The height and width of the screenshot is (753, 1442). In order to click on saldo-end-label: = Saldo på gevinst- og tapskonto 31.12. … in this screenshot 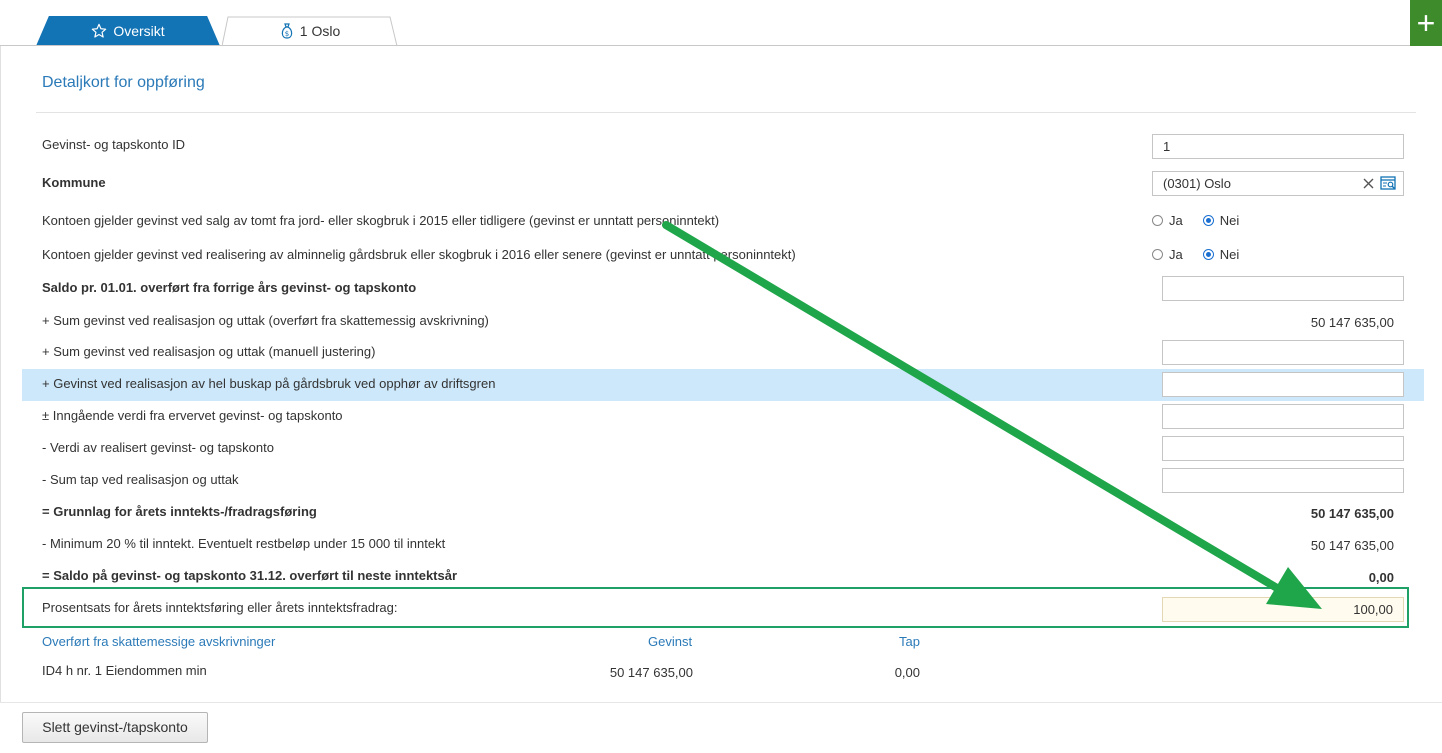, I will do `click(250, 575)`.